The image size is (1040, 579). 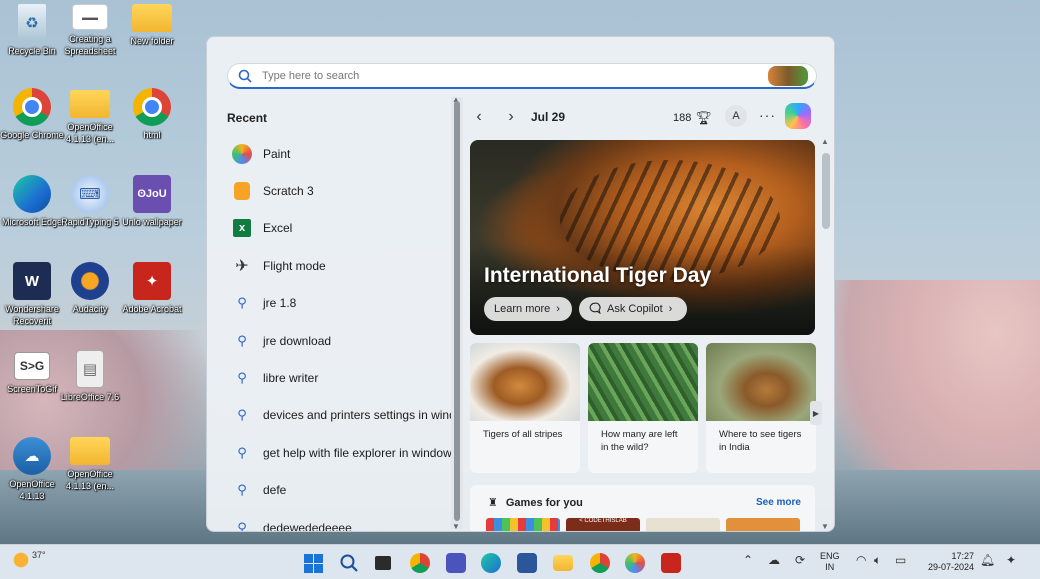 I want to click on chevron-right-icon: ›, so click(x=511, y=117).